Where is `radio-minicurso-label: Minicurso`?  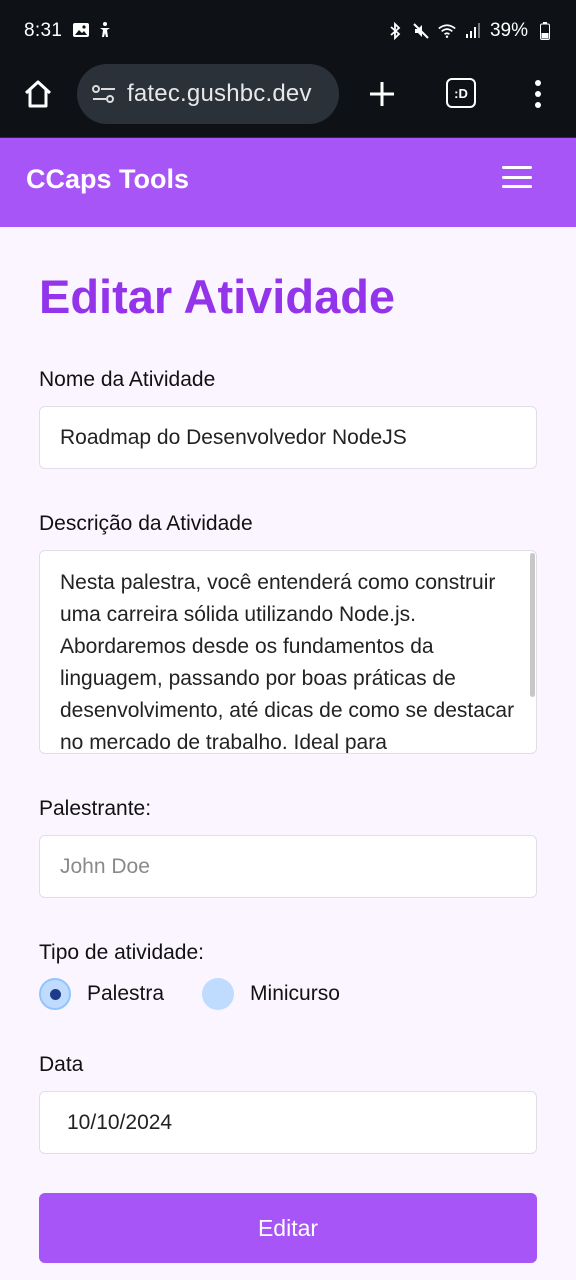
radio-minicurso-label: Minicurso is located at coordinates (295, 994).